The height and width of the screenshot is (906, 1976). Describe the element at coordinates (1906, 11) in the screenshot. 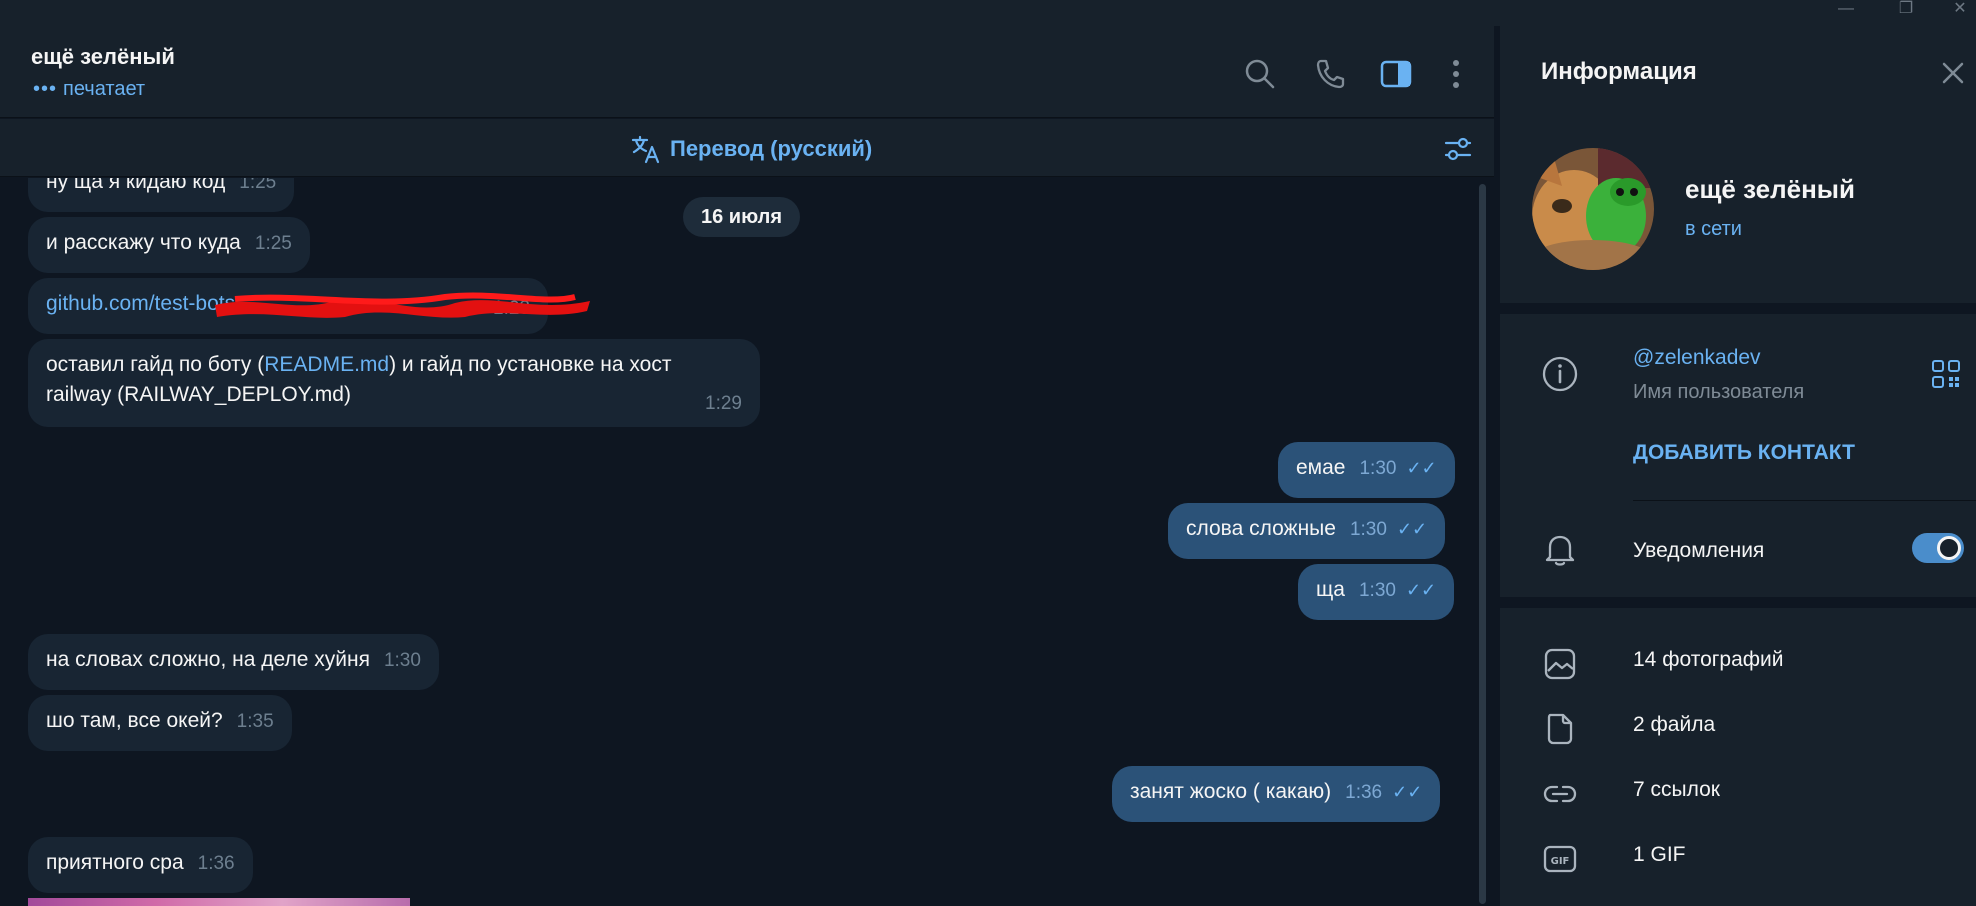

I see `restore-button: ❐` at that location.